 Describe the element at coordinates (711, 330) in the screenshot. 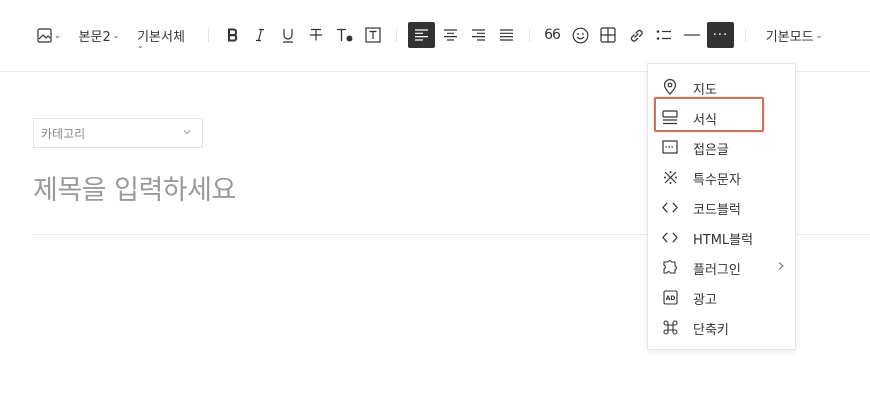

I see `menu-item-label: 단축키` at that location.